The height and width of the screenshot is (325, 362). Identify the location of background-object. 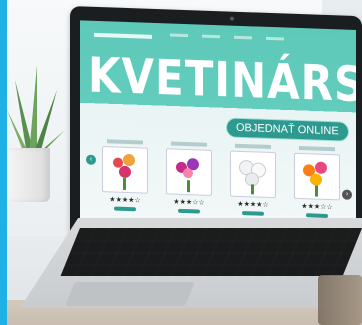
(340, 300).